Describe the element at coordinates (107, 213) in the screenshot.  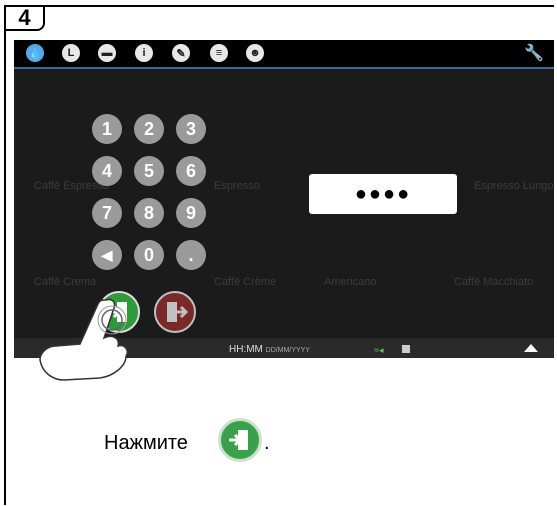
I see `keypad-key-7: 7` at that location.